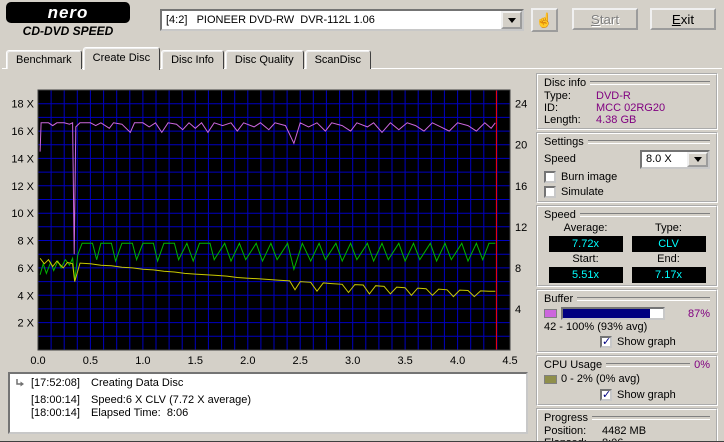  Describe the element at coordinates (550, 191) in the screenshot. I see `simulate-checkbox` at that location.